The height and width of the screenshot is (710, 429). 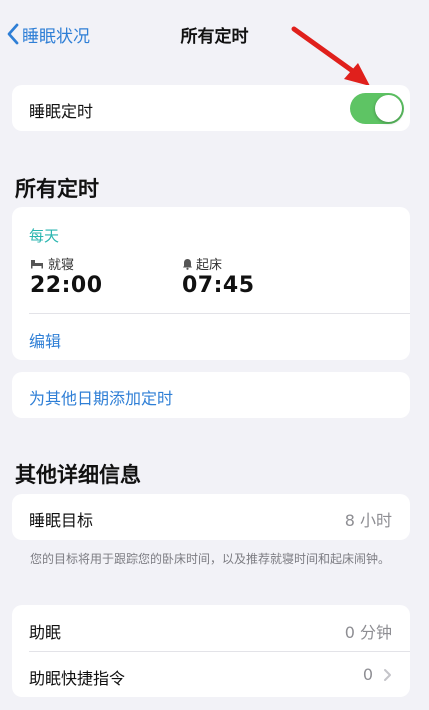 What do you see at coordinates (210, 559) in the screenshot?
I see `sleep-goal-footnote: 您的目标将用于跟踪您的卧床时间，以及推荐就寝时间和起床闹钟。` at bounding box center [210, 559].